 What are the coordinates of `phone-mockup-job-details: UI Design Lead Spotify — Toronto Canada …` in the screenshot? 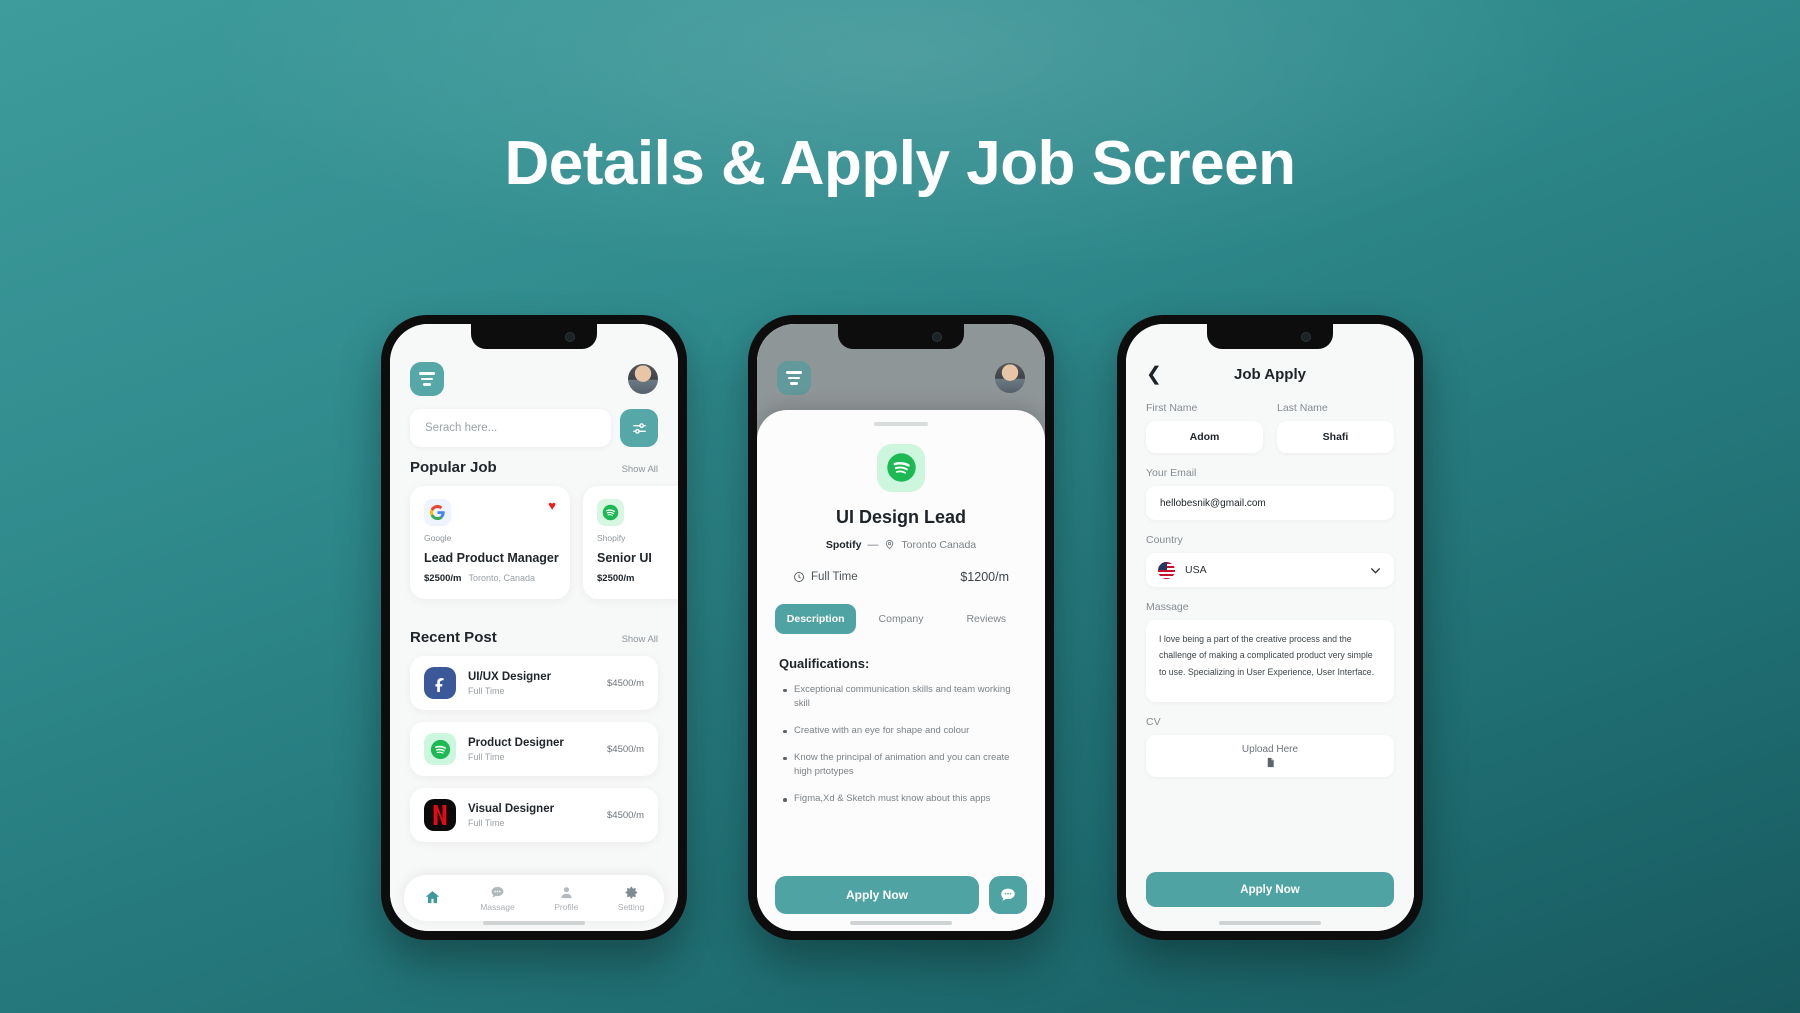 It's located at (901, 627).